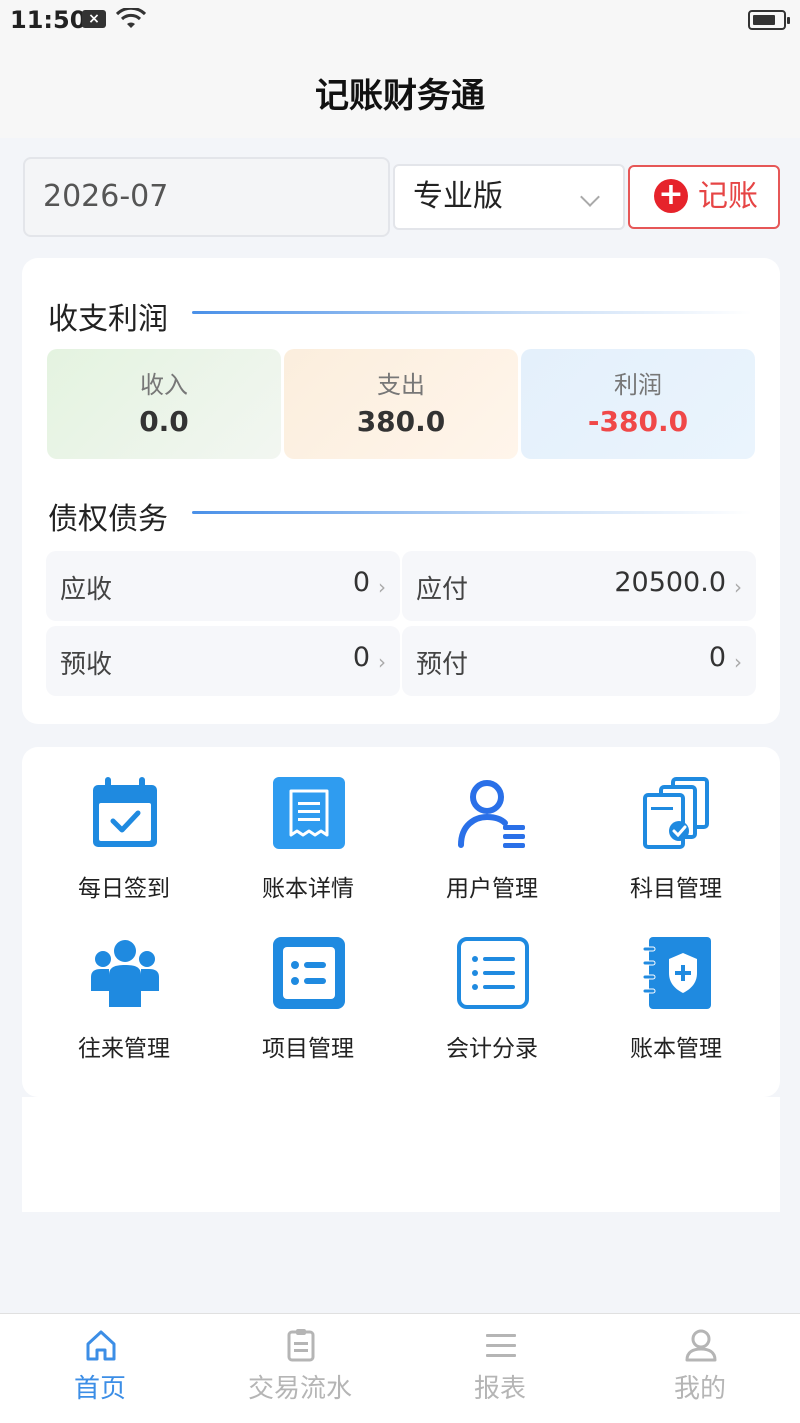 The width and height of the screenshot is (800, 1423). I want to click on person-icon, so click(701, 1345).